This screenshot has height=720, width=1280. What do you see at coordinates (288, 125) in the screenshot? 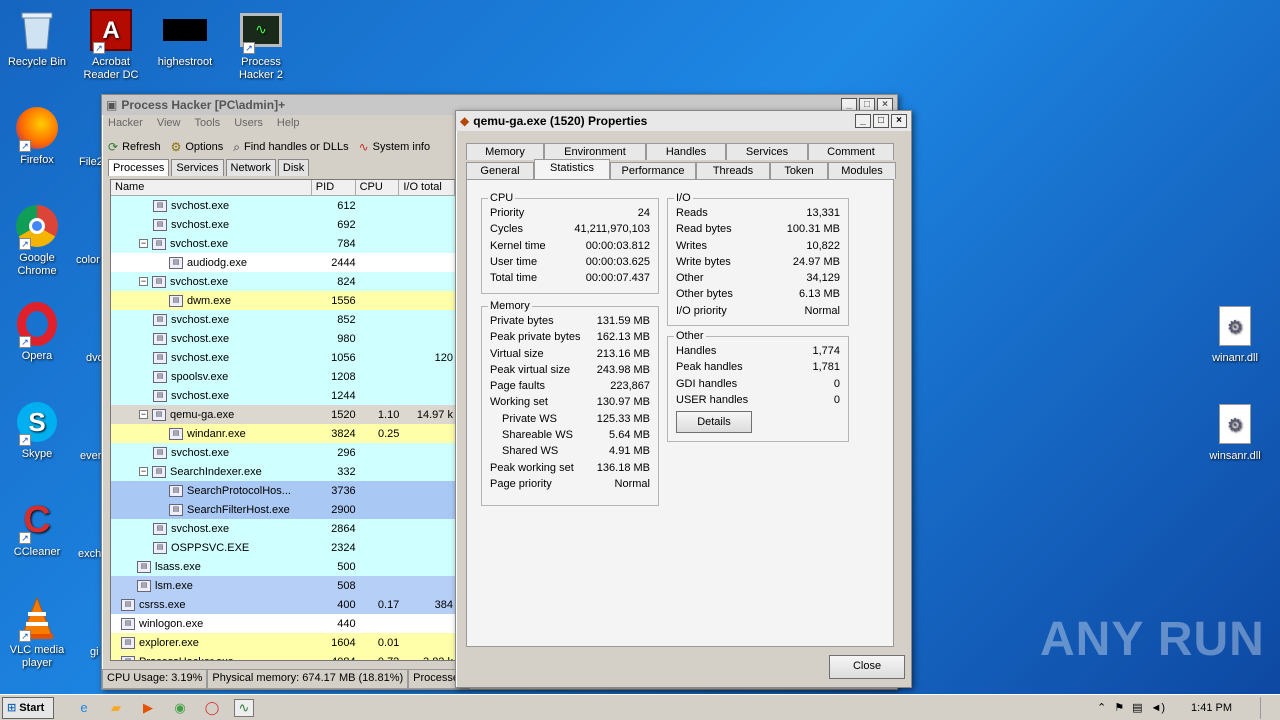
I see `menu-help: Help` at bounding box center [288, 125].